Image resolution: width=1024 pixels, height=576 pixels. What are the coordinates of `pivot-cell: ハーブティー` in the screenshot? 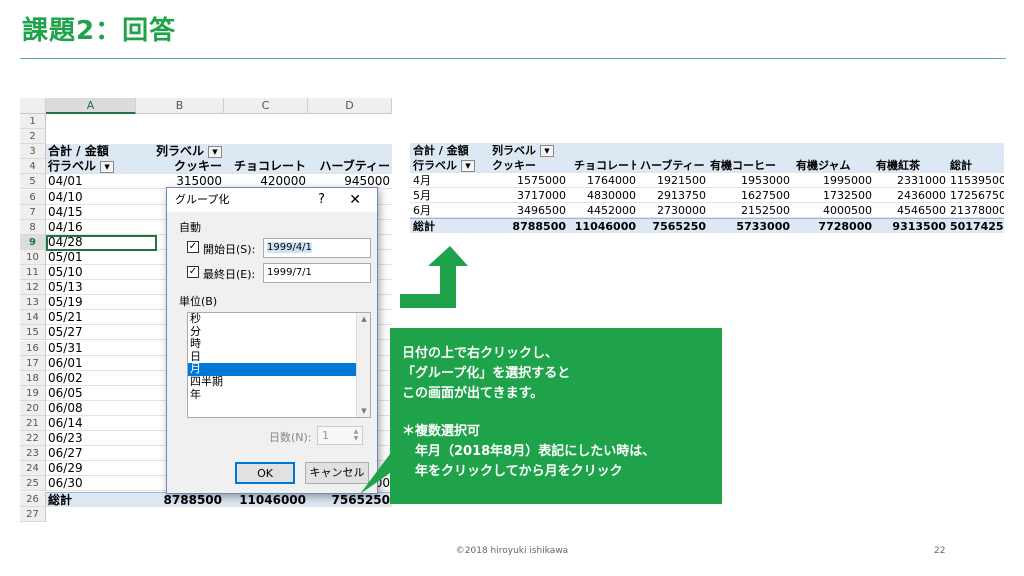 It's located at (673, 165).